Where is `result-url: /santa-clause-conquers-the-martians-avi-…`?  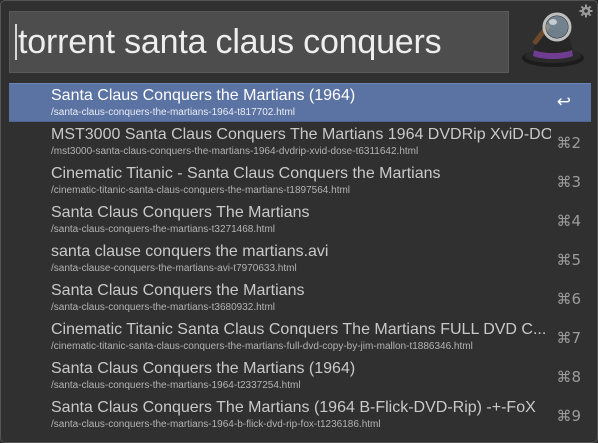
result-url: /santa-clause-conquers-the-martians-avi-… is located at coordinates (174, 268).